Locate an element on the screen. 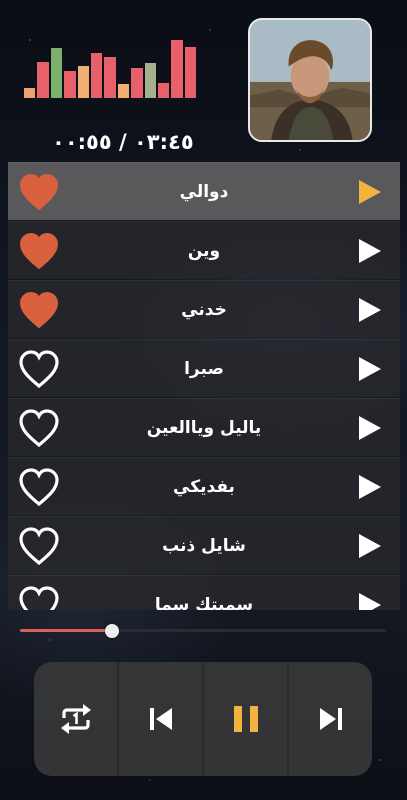 The height and width of the screenshot is (800, 407). track-row: دوالي is located at coordinates (204, 191).